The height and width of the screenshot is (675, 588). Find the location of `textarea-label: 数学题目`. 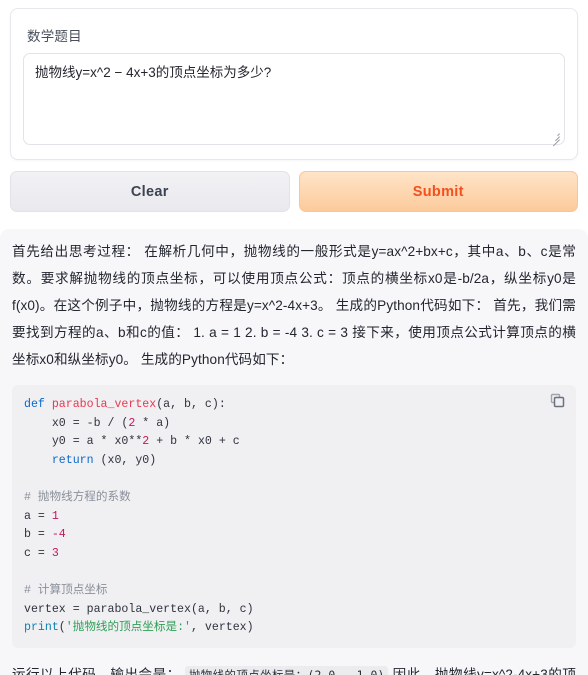

textarea-label: 数学题目 is located at coordinates (54, 36).